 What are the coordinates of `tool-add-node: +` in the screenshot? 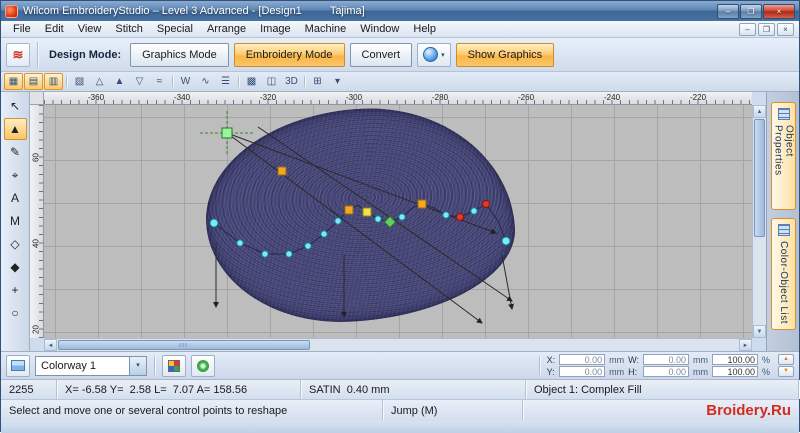 It's located at (15, 290).